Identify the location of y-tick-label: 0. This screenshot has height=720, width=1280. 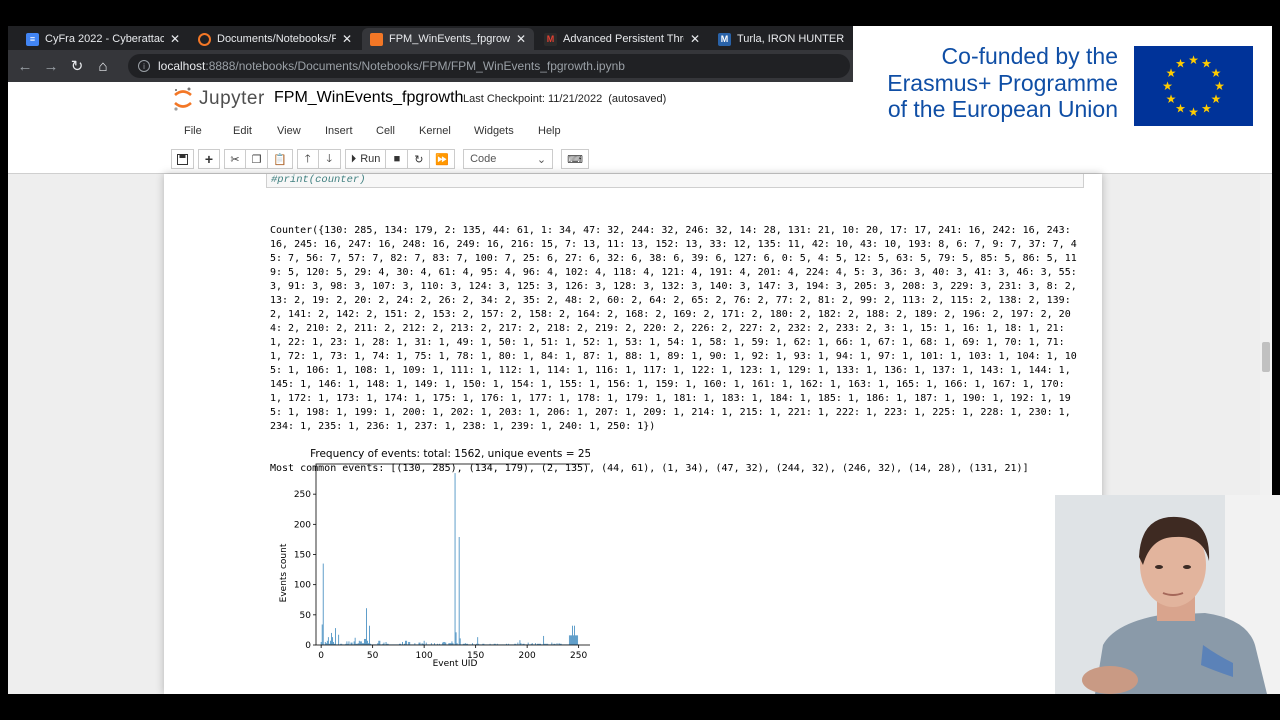
(308, 646).